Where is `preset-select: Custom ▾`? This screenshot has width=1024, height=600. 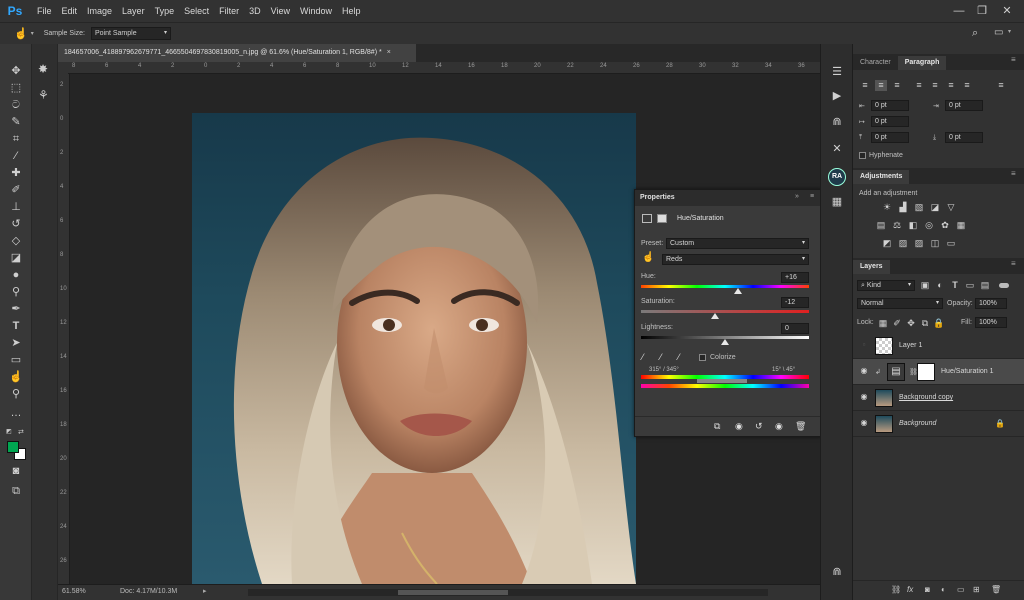
preset-select: Custom ▾ is located at coordinates (737, 243).